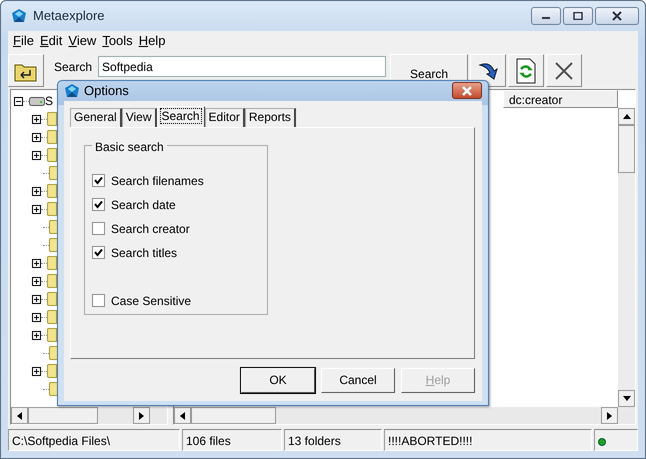 The image size is (646, 459). What do you see at coordinates (94, 440) in the screenshot?
I see `status-text: C:\Softpedia Files\` at bounding box center [94, 440].